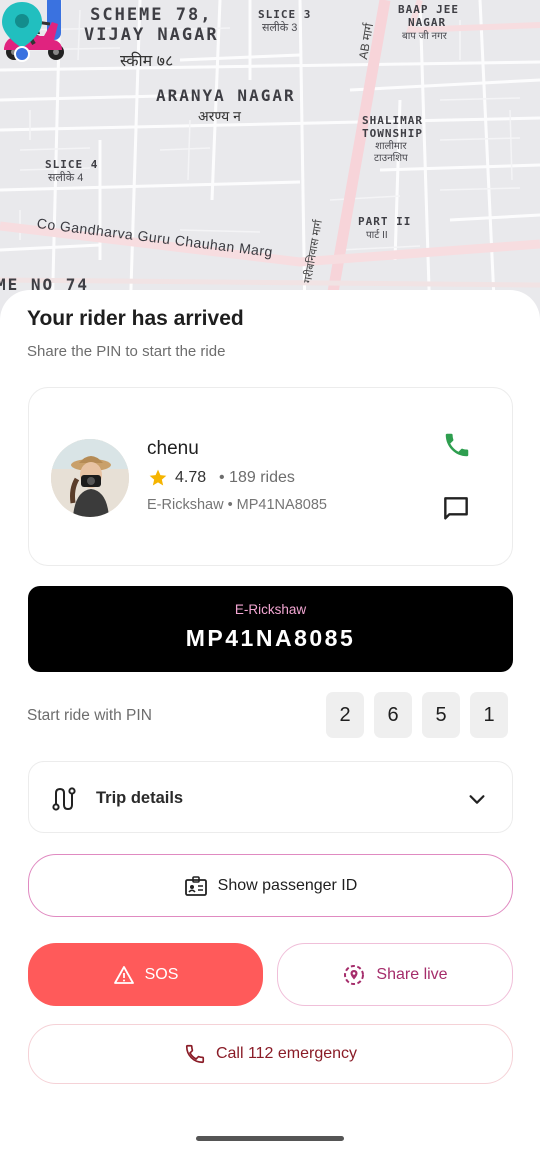  What do you see at coordinates (151, 25) in the screenshot?
I see `map-label-scheme78: SCHEME 78, VIJAY NAGAR` at bounding box center [151, 25].